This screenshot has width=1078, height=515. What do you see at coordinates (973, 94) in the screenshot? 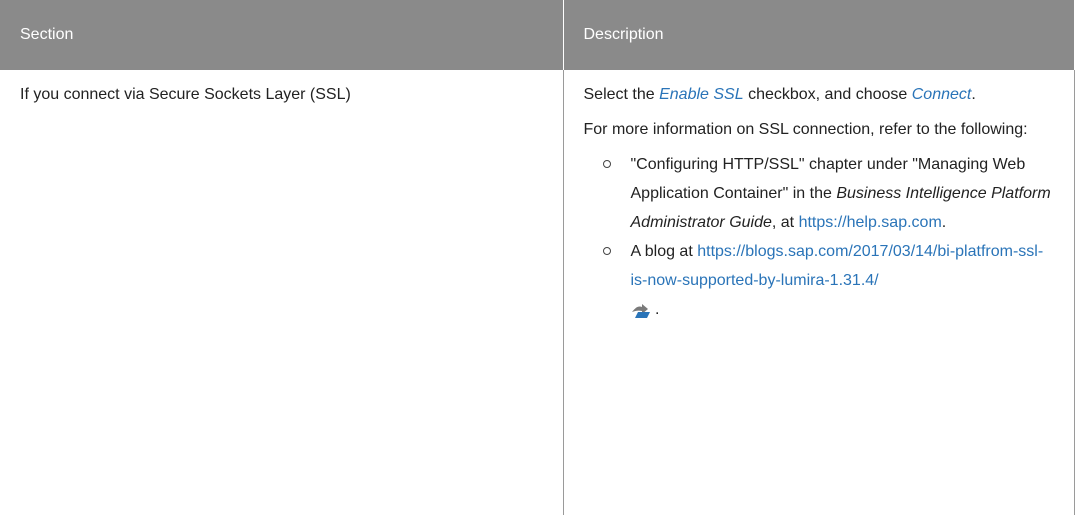
I see `instruction-text: .` at bounding box center [973, 94].